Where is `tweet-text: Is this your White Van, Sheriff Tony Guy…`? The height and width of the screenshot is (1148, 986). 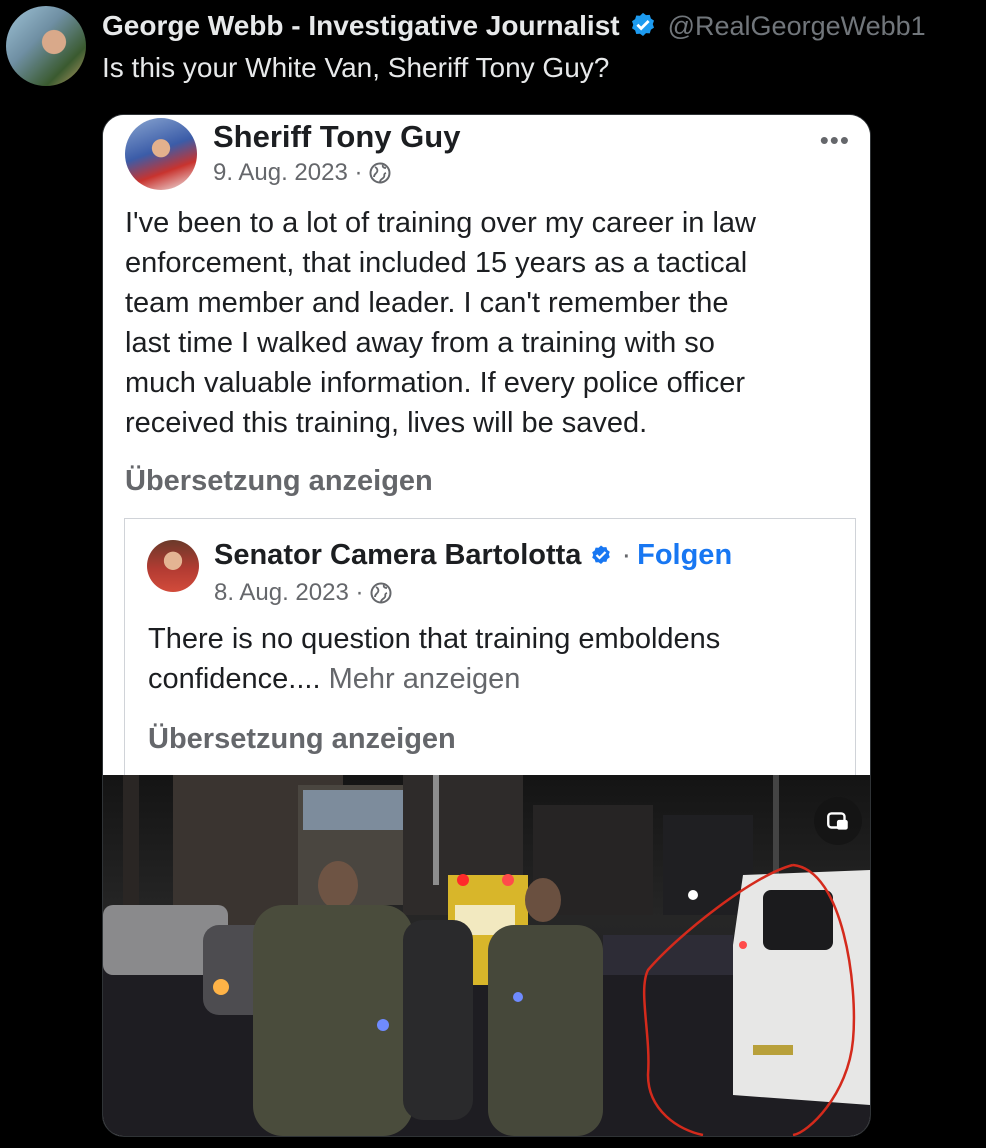 tweet-text: Is this your White Van, Sheriff Tony Guy… is located at coordinates (356, 67).